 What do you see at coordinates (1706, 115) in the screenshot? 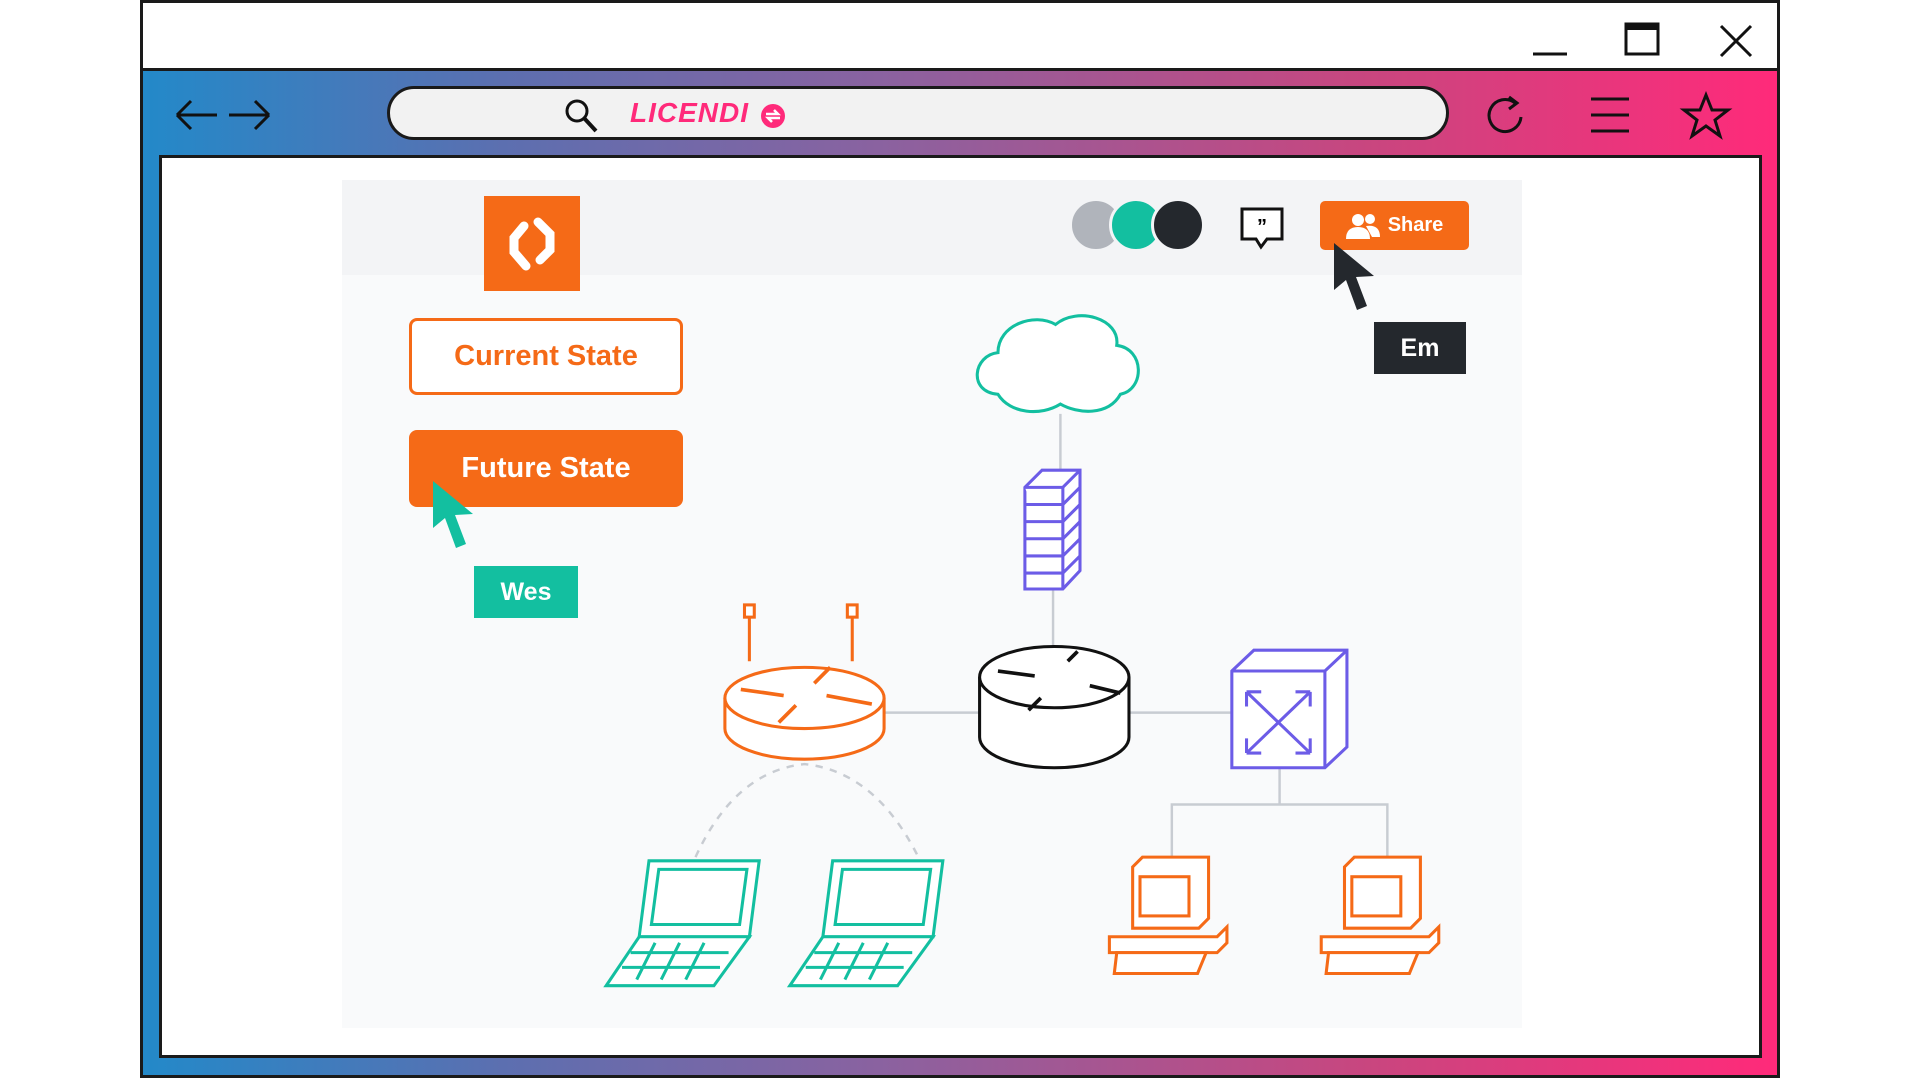
I see `star-icon` at bounding box center [1706, 115].